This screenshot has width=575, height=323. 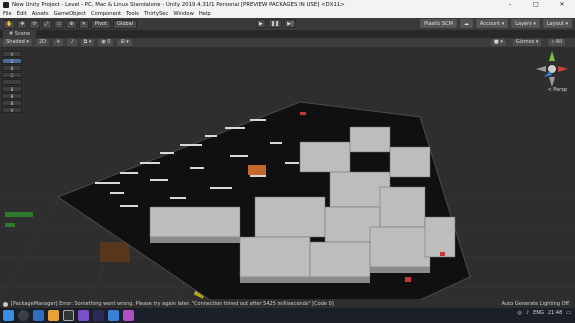 What do you see at coordinates (6, 5) in the screenshot?
I see `unity-logo-icon` at bounding box center [6, 5].